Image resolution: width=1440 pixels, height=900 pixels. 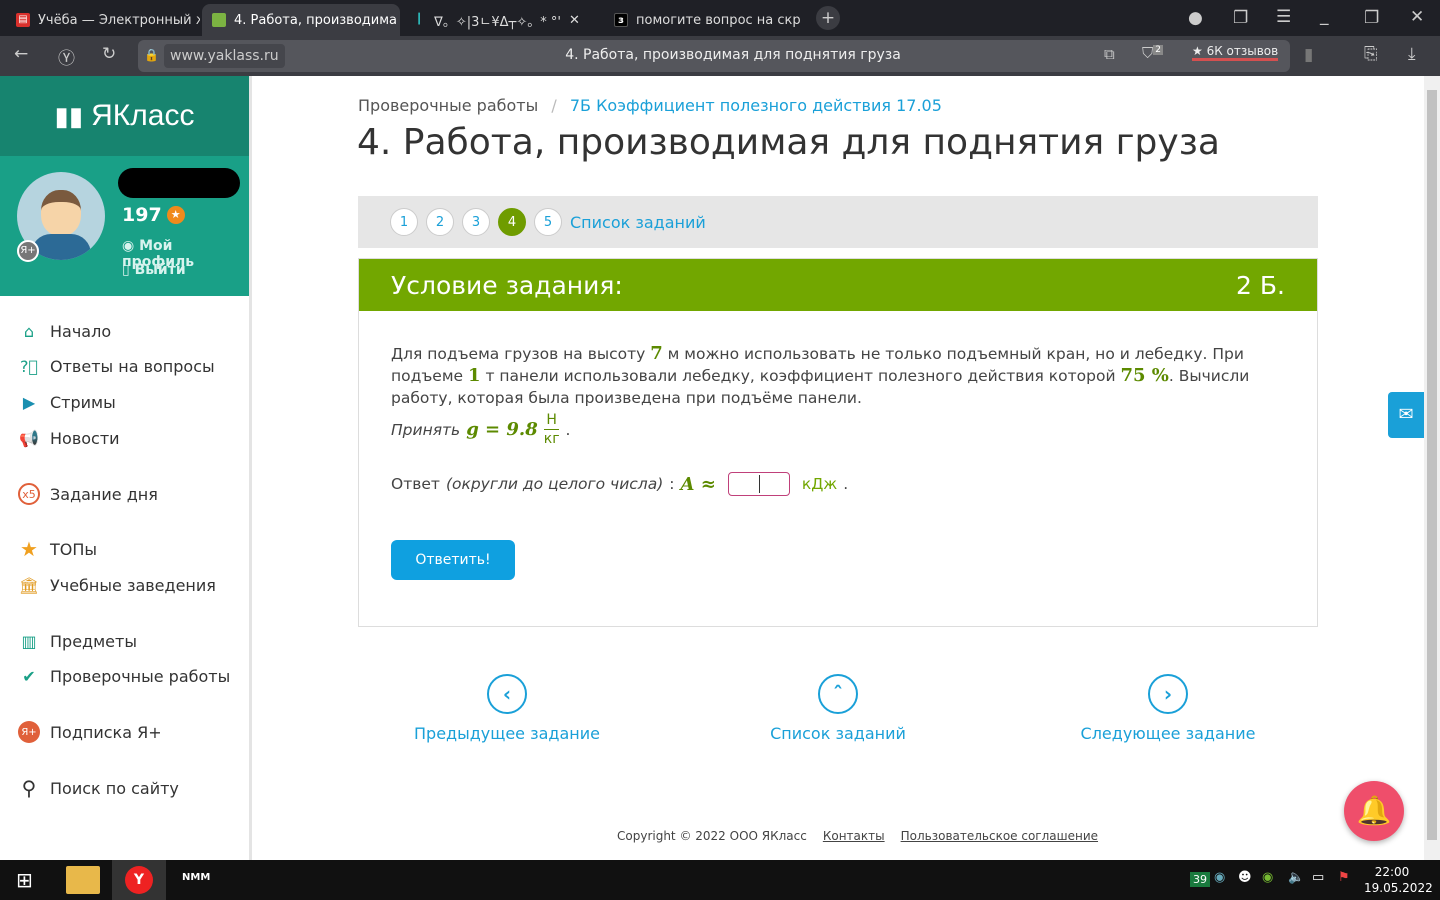 I want to click on contacts-link: Контакты, so click(x=854, y=836).